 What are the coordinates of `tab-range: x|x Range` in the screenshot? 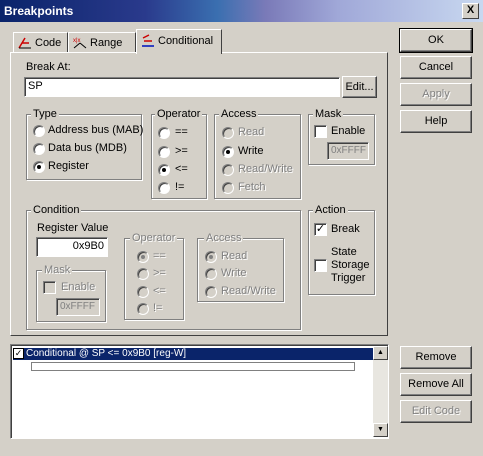 It's located at (102, 42).